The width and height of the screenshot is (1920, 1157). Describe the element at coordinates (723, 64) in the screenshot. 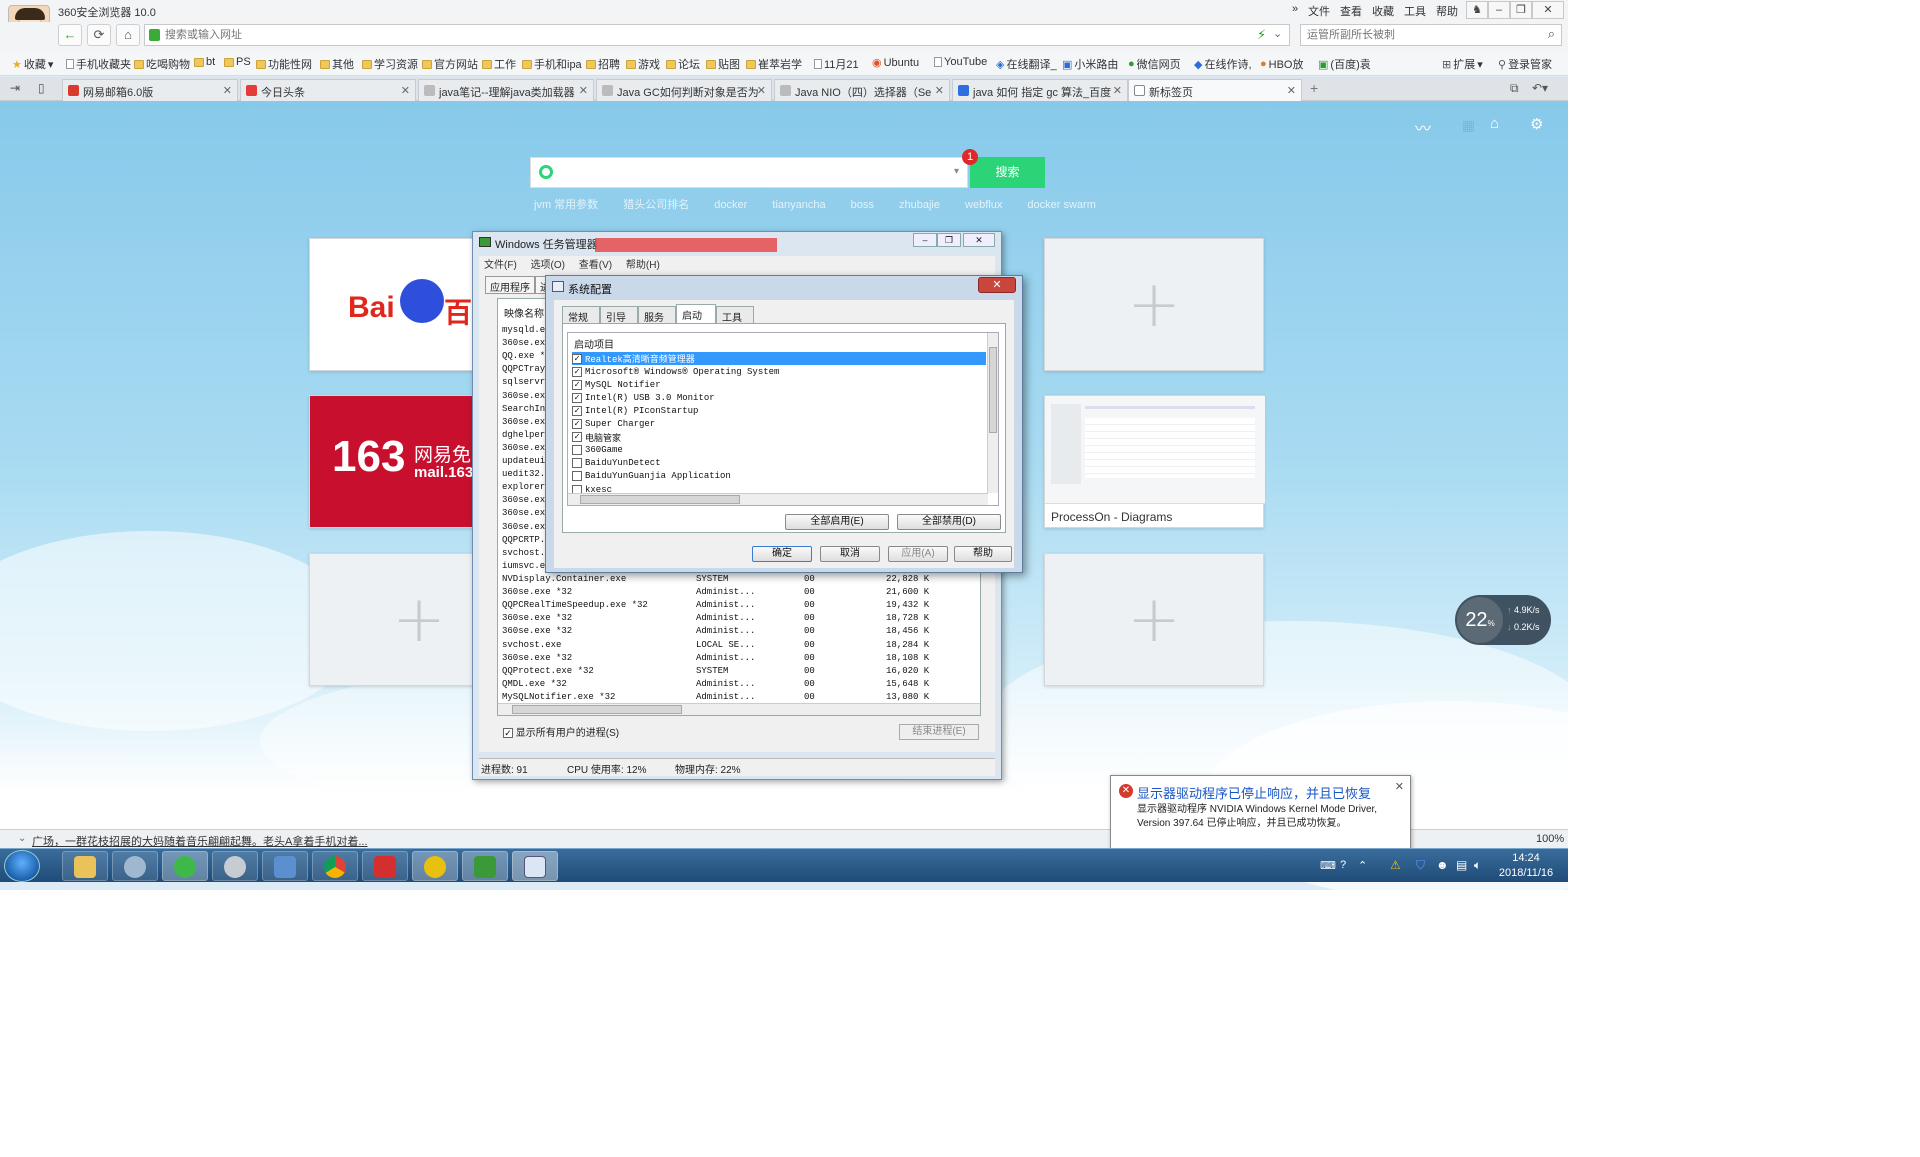

I see `bookmark-item: 贴图` at that location.